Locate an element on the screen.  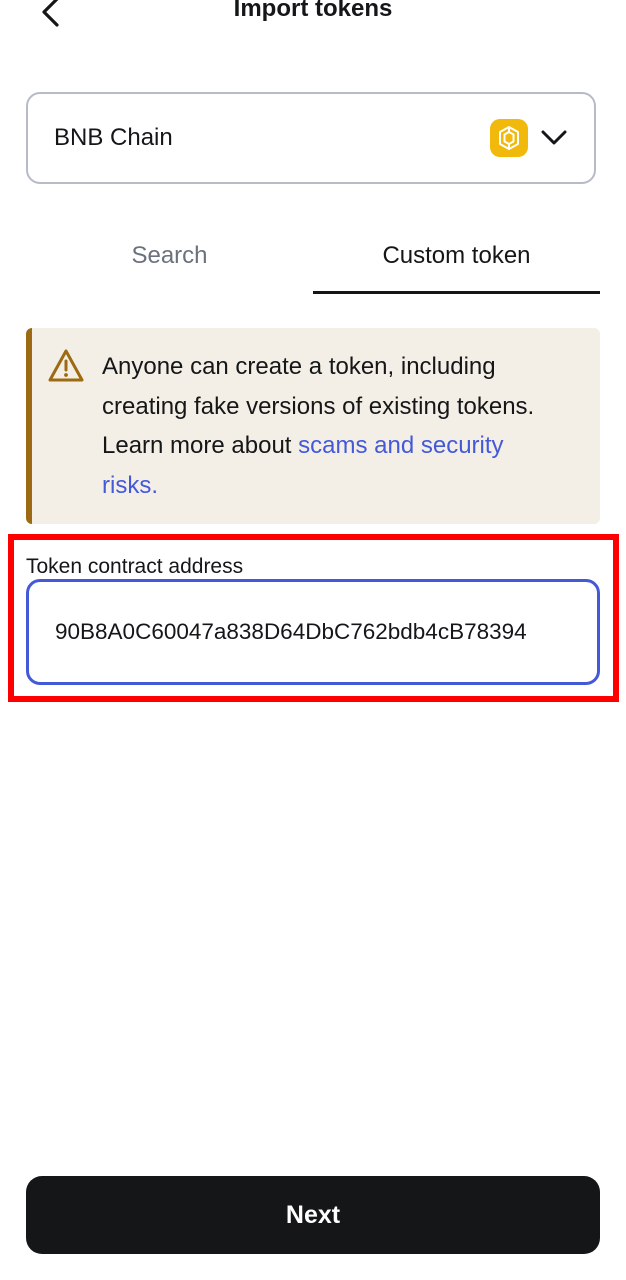
token-contract-address-input is located at coordinates (313, 632).